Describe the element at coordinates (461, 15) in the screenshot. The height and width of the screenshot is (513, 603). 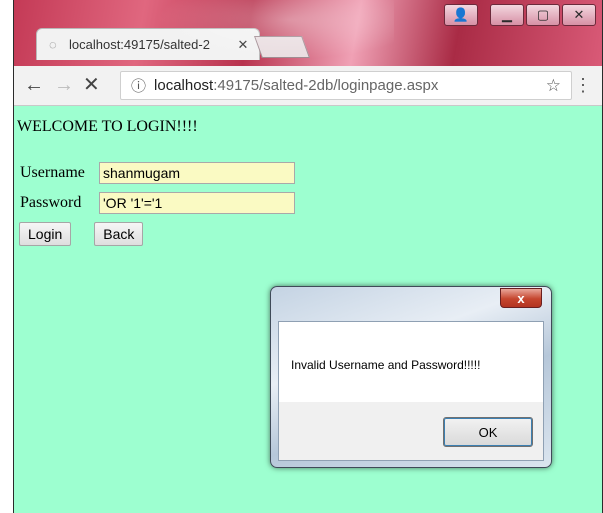
I see `user-icon: 👤` at that location.